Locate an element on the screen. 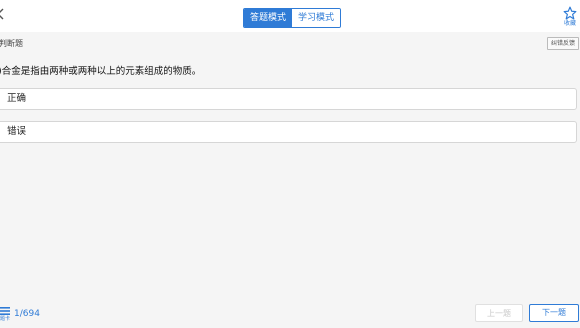 The height and width of the screenshot is (328, 580). option-false: 错误 is located at coordinates (288, 132).